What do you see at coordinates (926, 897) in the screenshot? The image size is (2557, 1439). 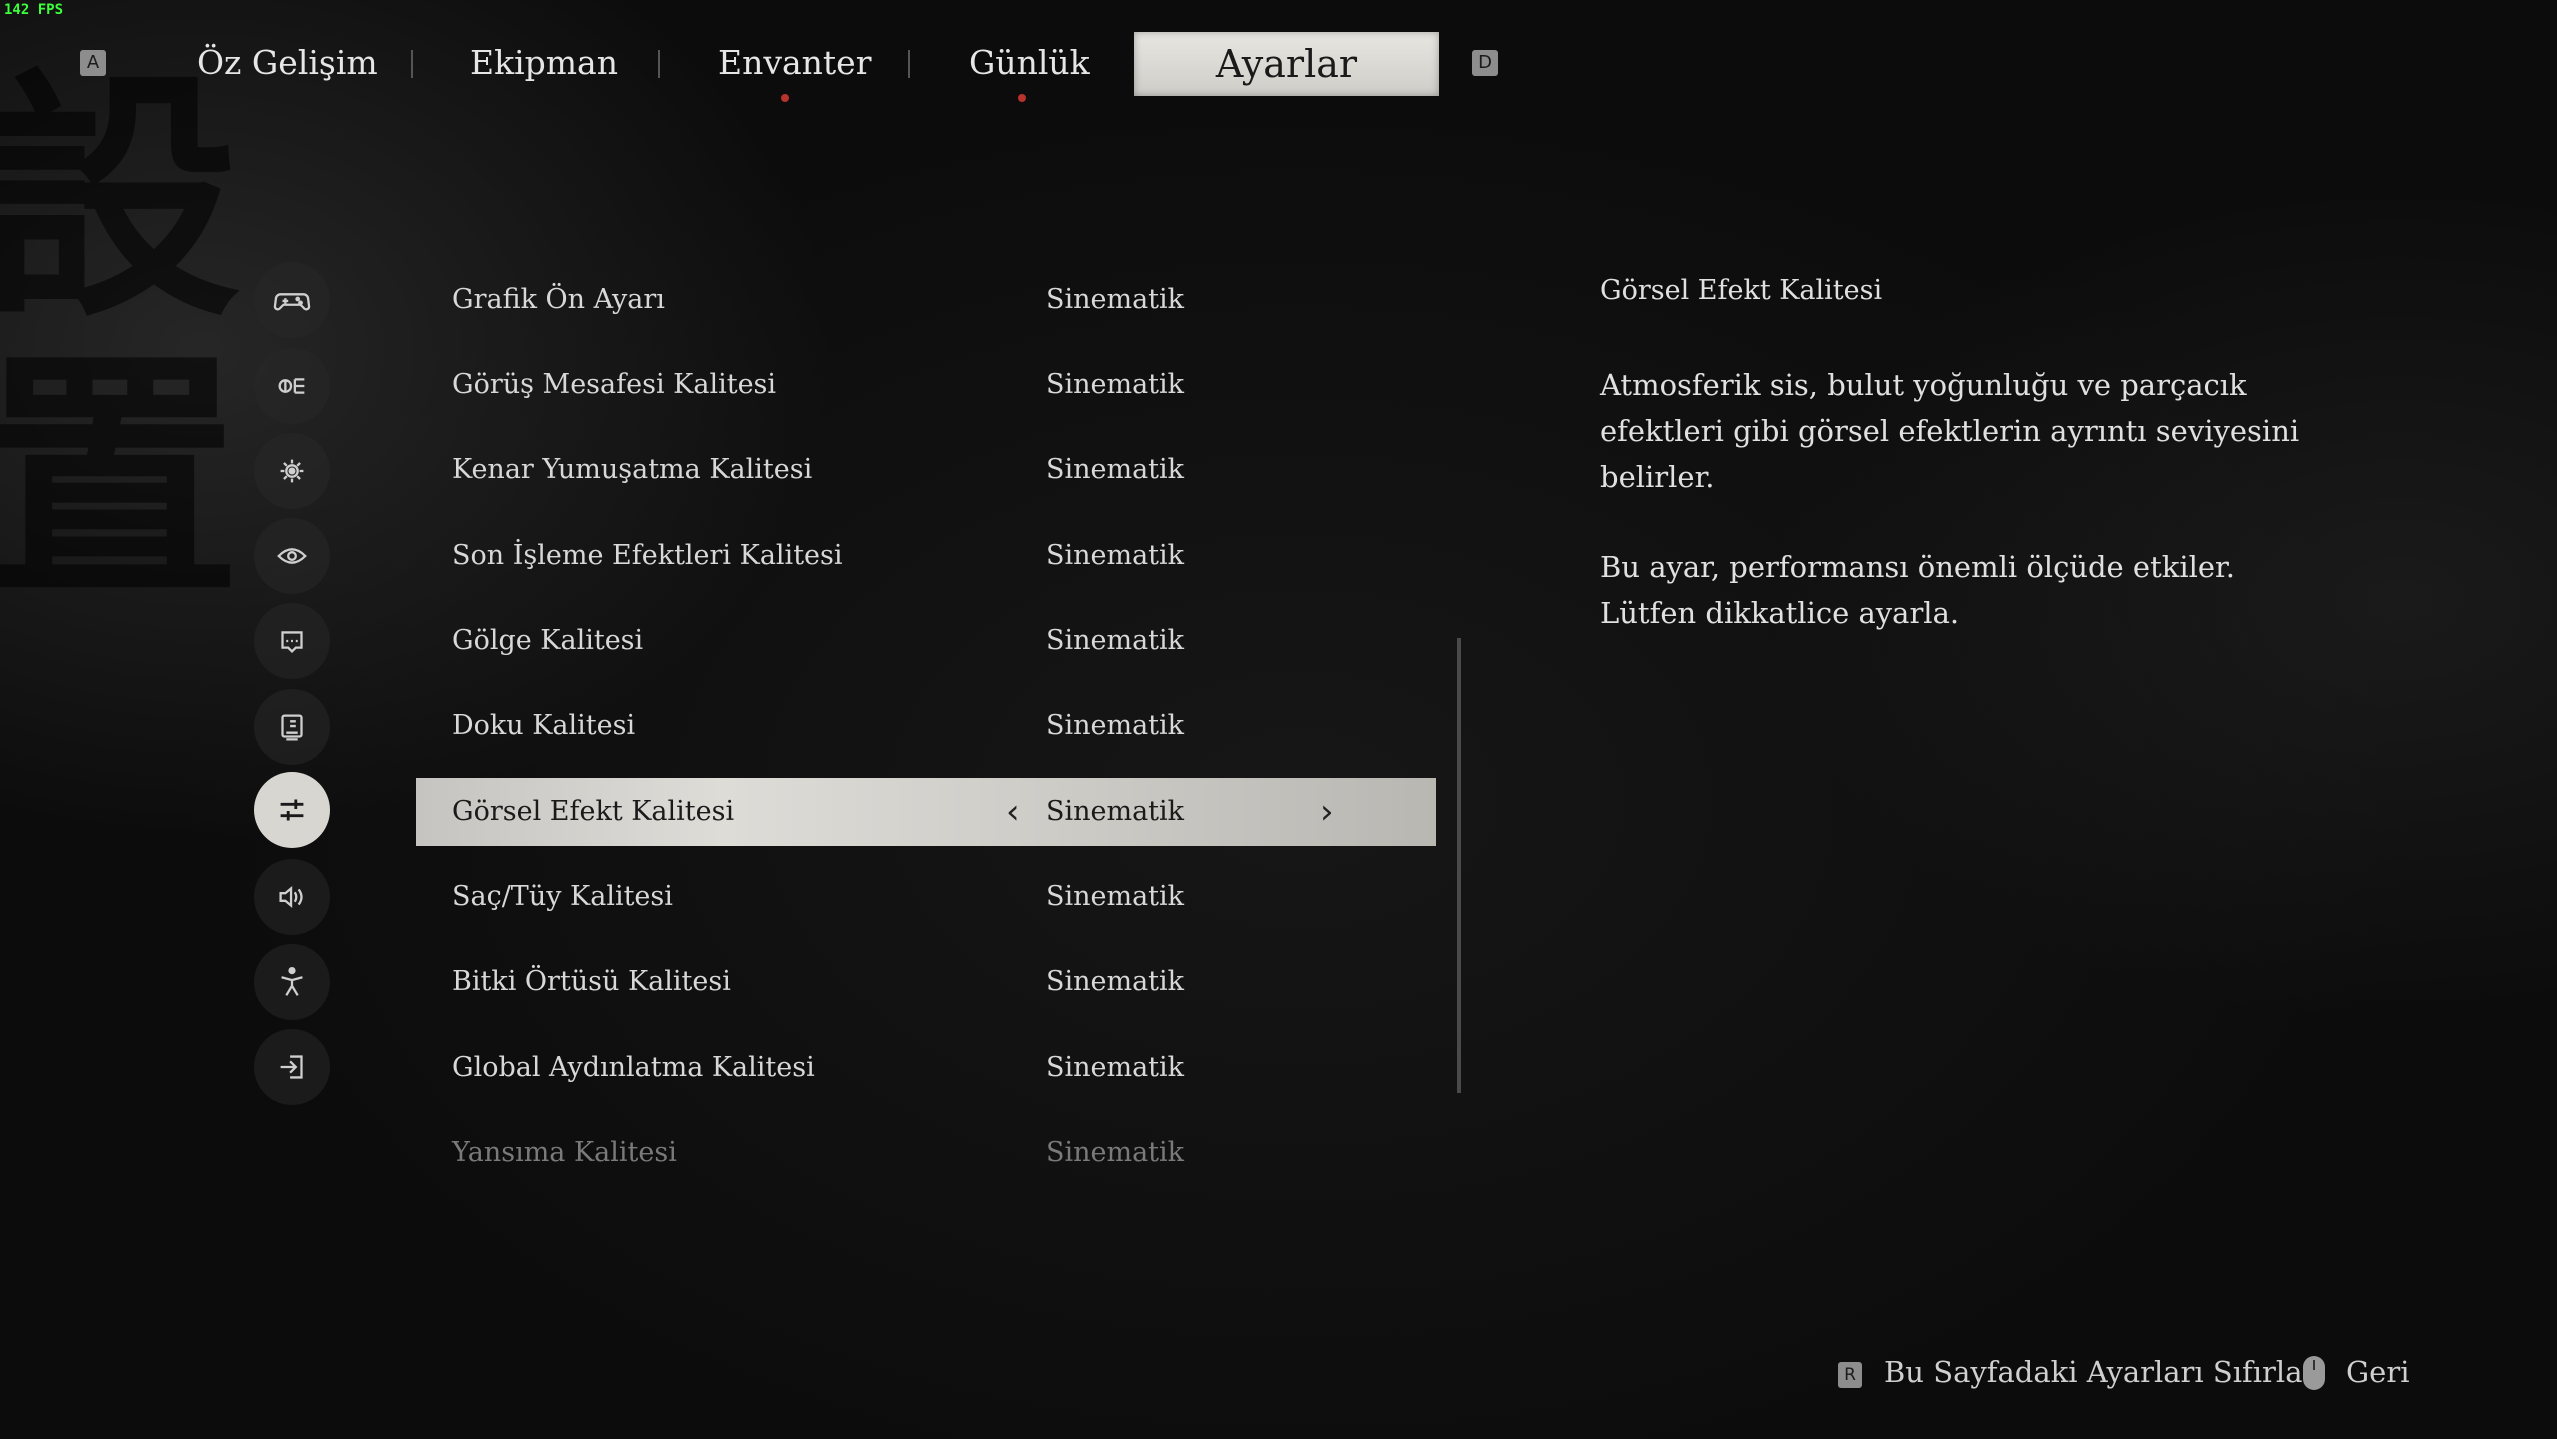 I see `setting-row: Saç/Tüy Kalitesi Sinematik` at bounding box center [926, 897].